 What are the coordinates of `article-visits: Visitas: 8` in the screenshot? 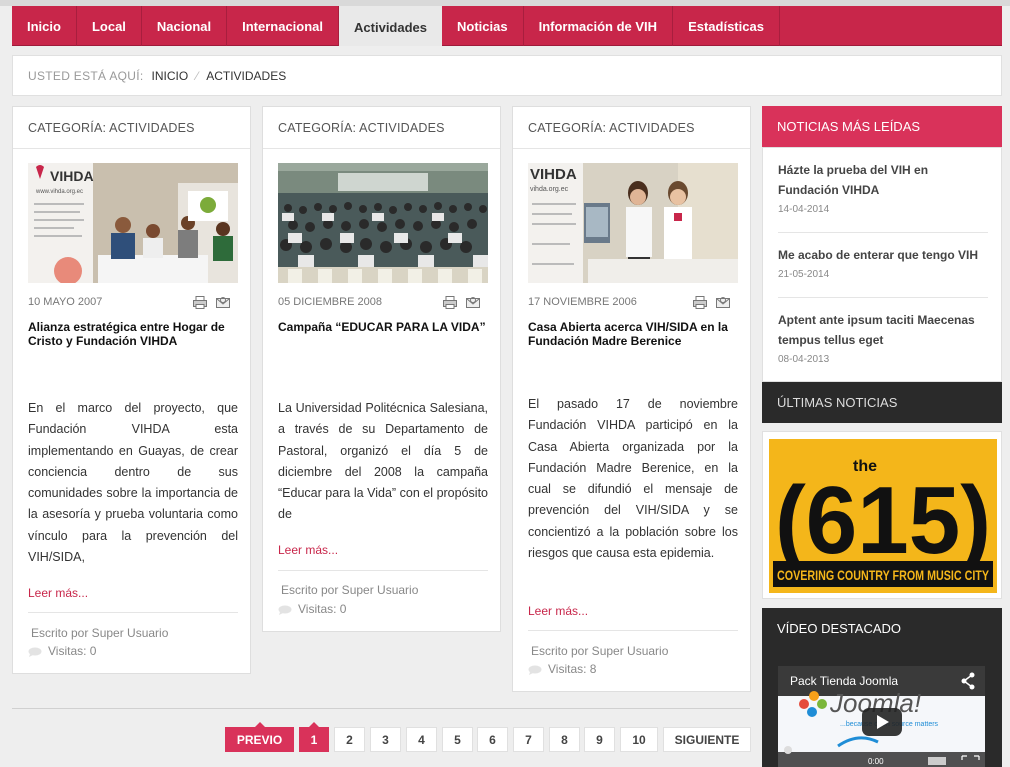 It's located at (562, 669).